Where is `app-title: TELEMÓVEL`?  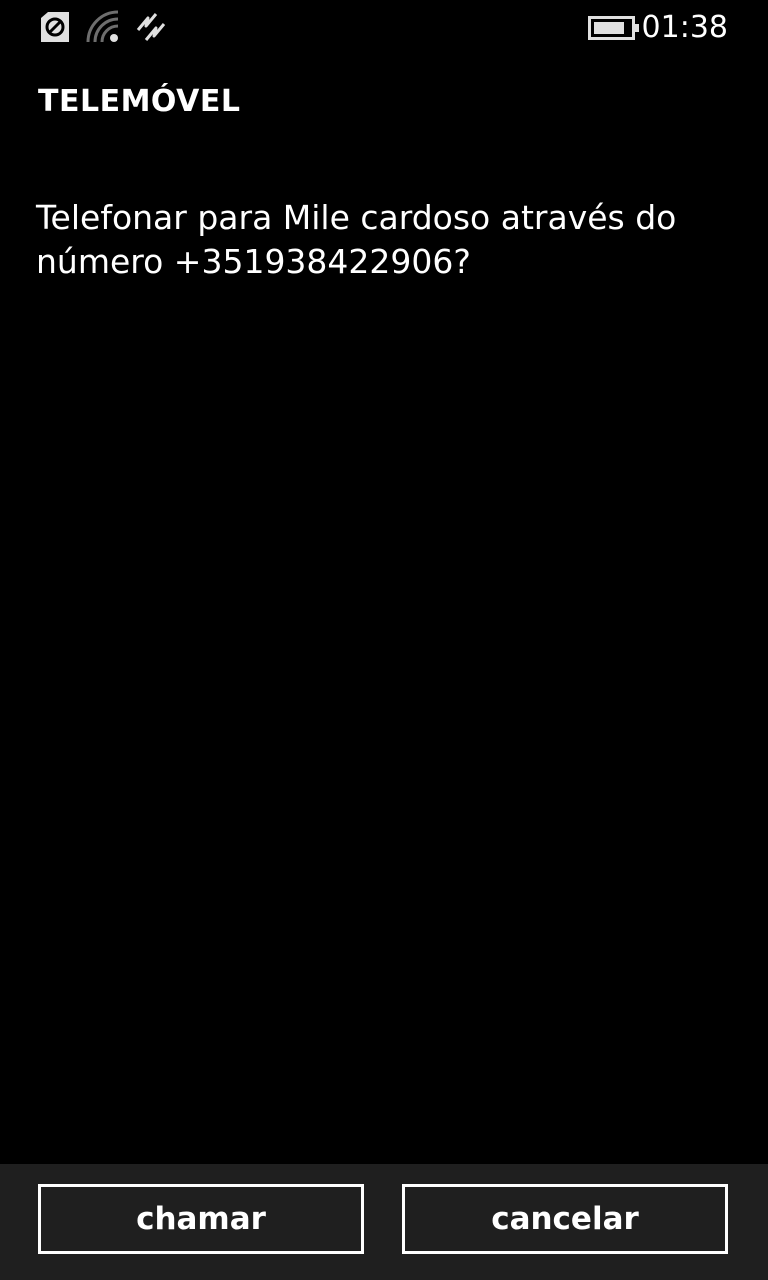
app-title: TELEMÓVEL is located at coordinates (139, 101).